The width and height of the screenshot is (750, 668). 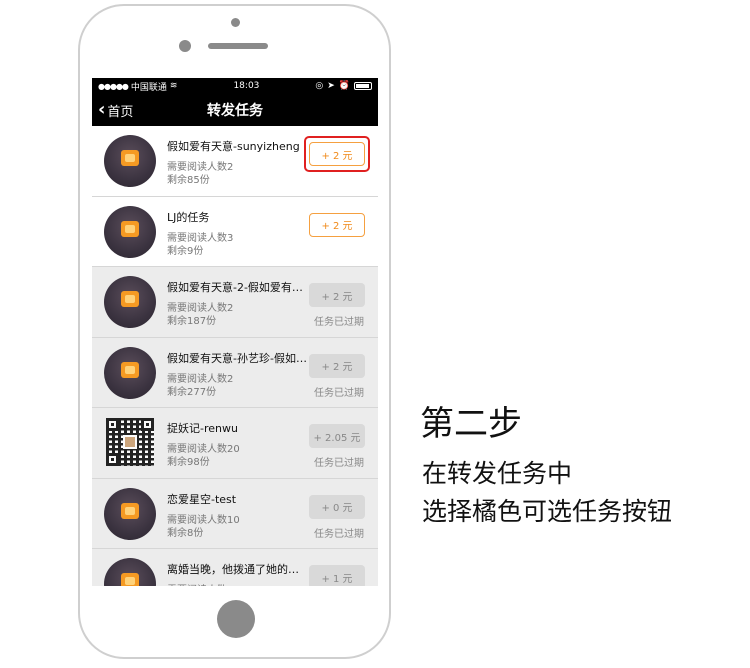 I want to click on carrier-label: 中国联通, so click(x=148, y=87).